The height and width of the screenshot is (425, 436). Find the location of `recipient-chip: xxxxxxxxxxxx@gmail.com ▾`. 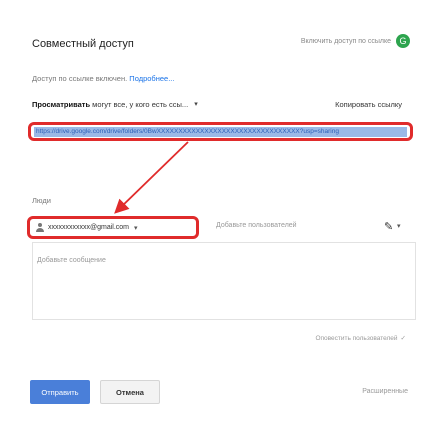

recipient-chip: xxxxxxxxxxxx@gmail.com ▾ is located at coordinates (113, 227).